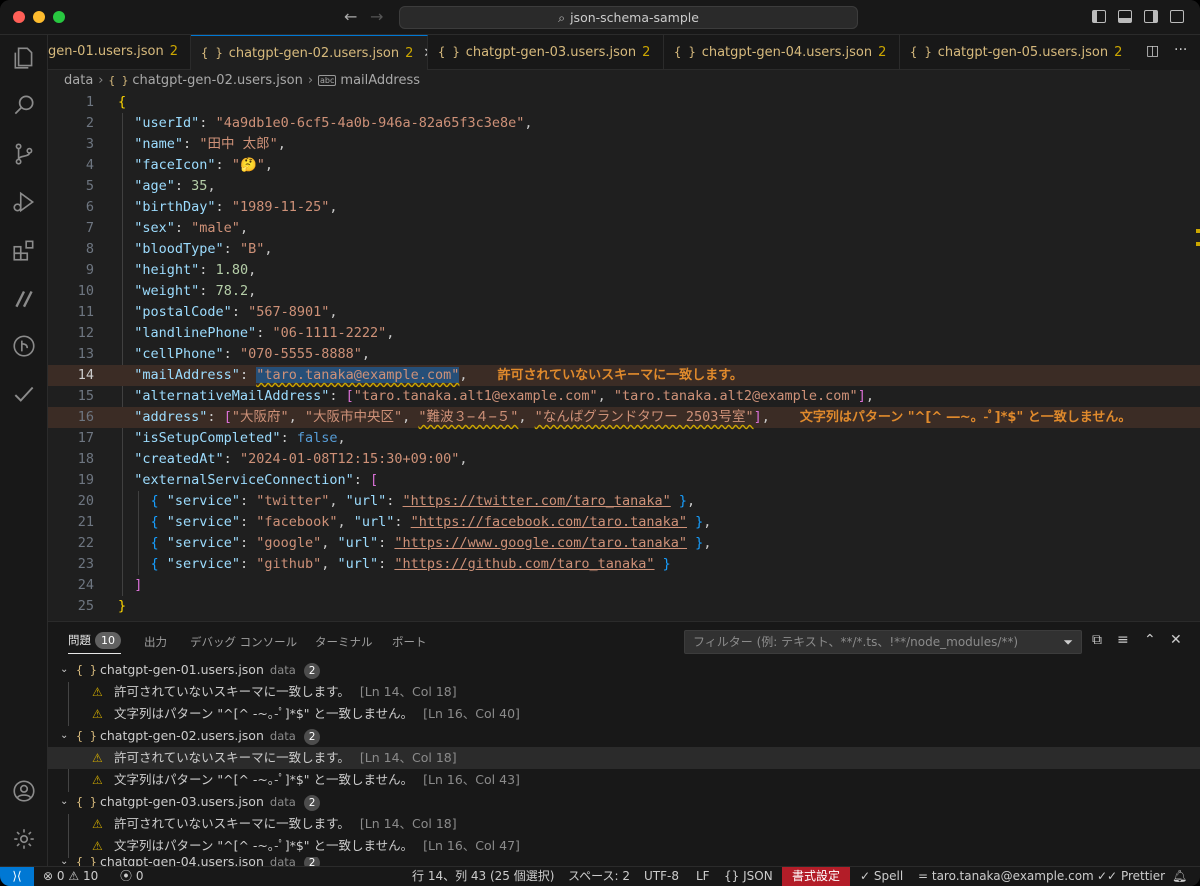  Describe the element at coordinates (1123, 640) in the screenshot. I see `view-as-list-icon: ≡` at that location.